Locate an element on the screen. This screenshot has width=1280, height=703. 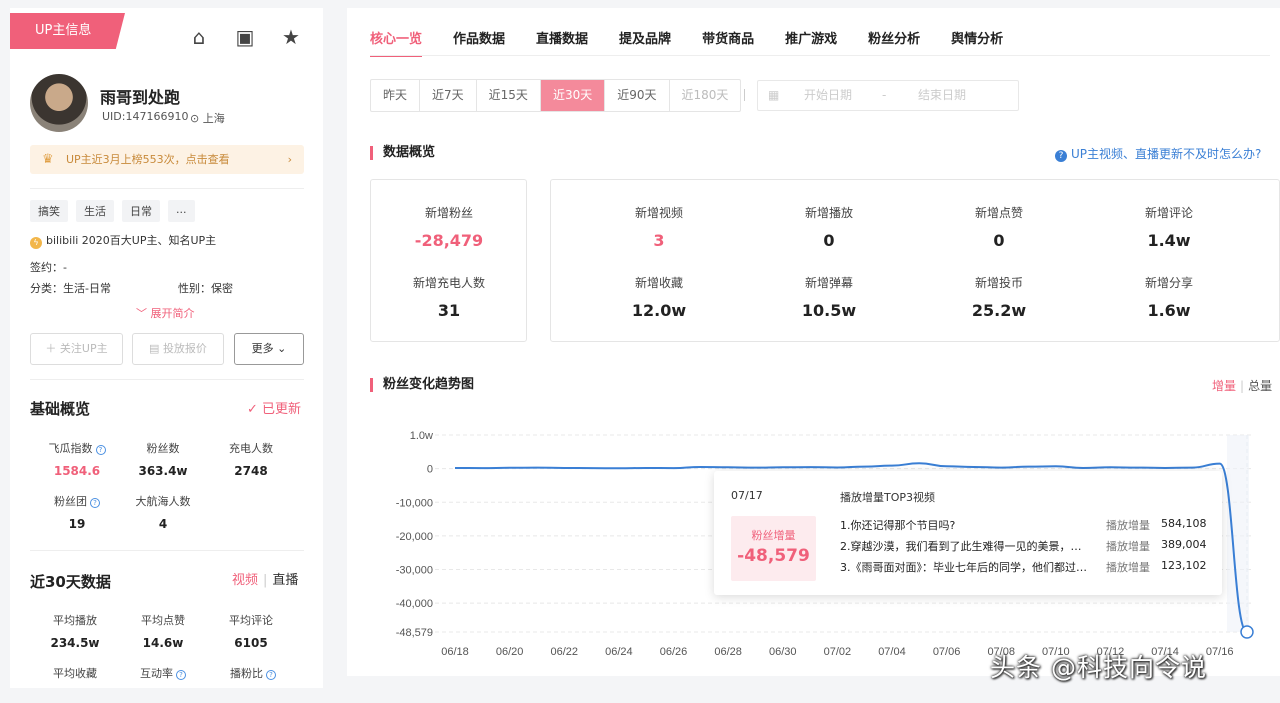
chevron-down-icon: ⌄ is located at coordinates (280, 348).